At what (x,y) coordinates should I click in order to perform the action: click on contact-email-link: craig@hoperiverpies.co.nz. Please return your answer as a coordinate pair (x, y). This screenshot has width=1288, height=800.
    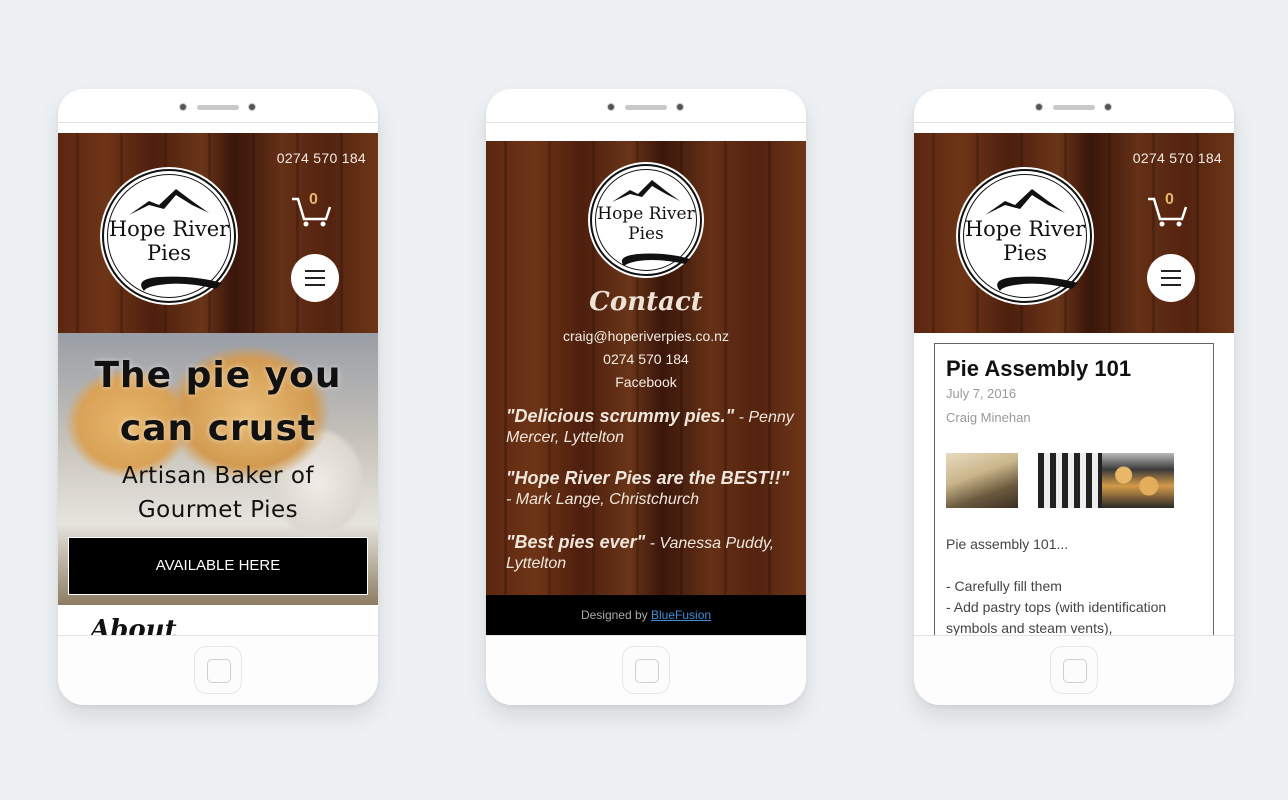
    Looking at the image, I should click on (646, 336).